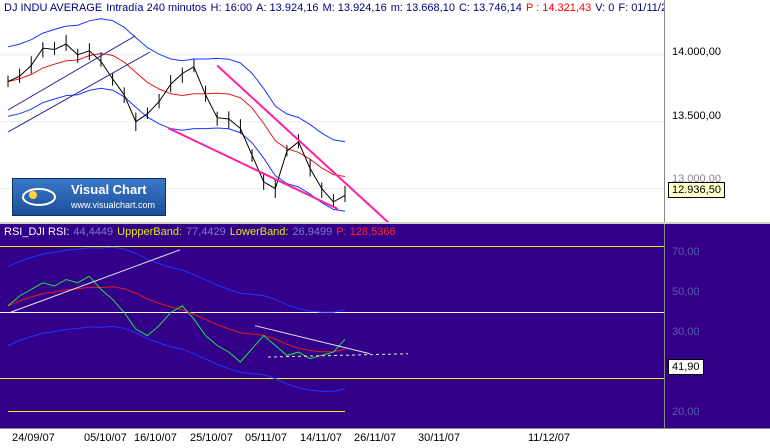  I want to click on interval-label: Intradía 240 minutos, so click(156, 8).